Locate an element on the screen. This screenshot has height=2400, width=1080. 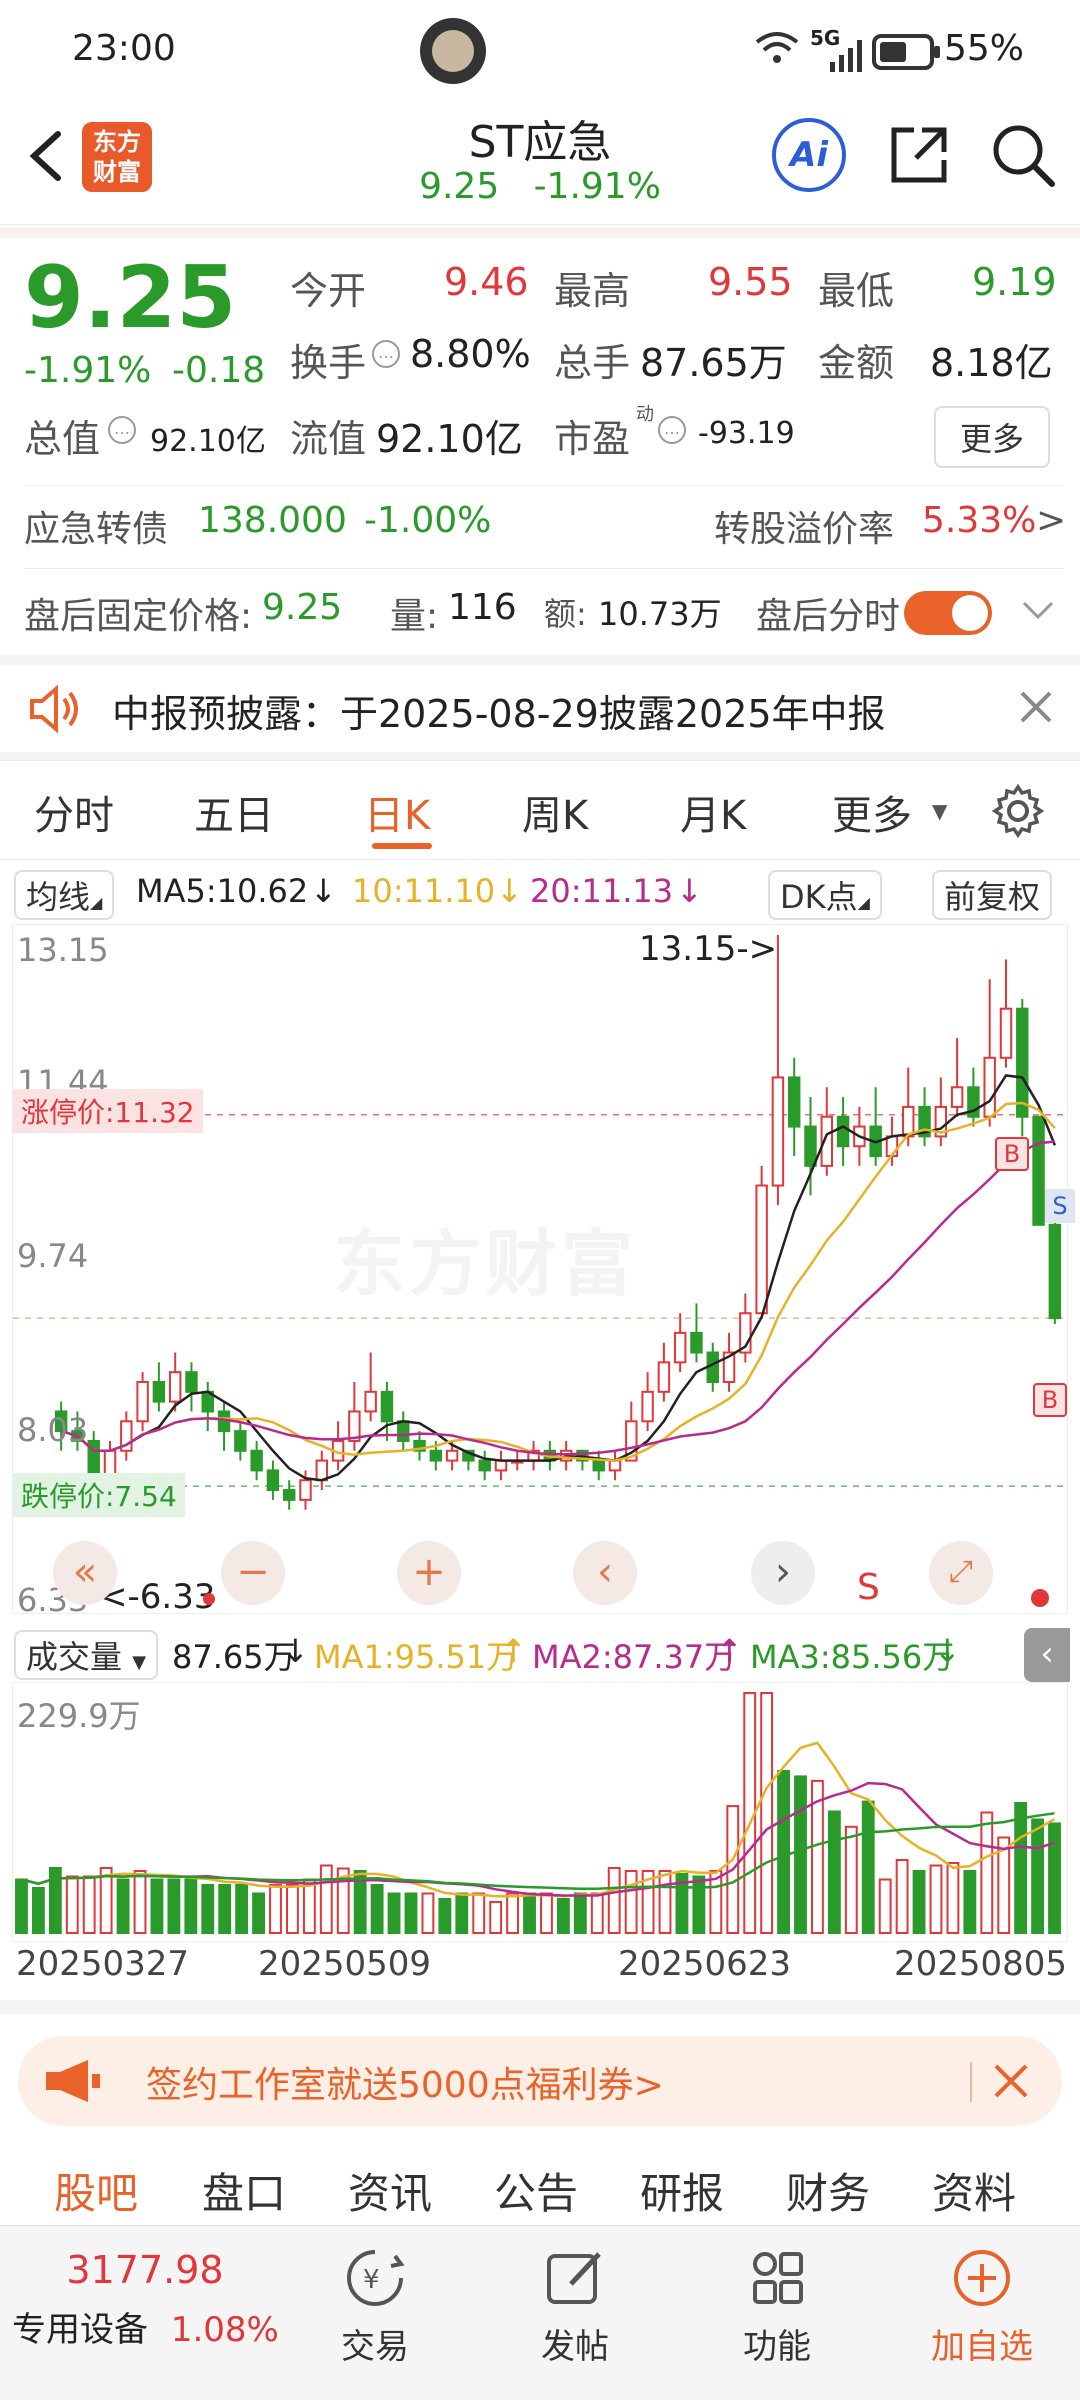
fullscreen-button: ⤢ is located at coordinates (961, 1573).